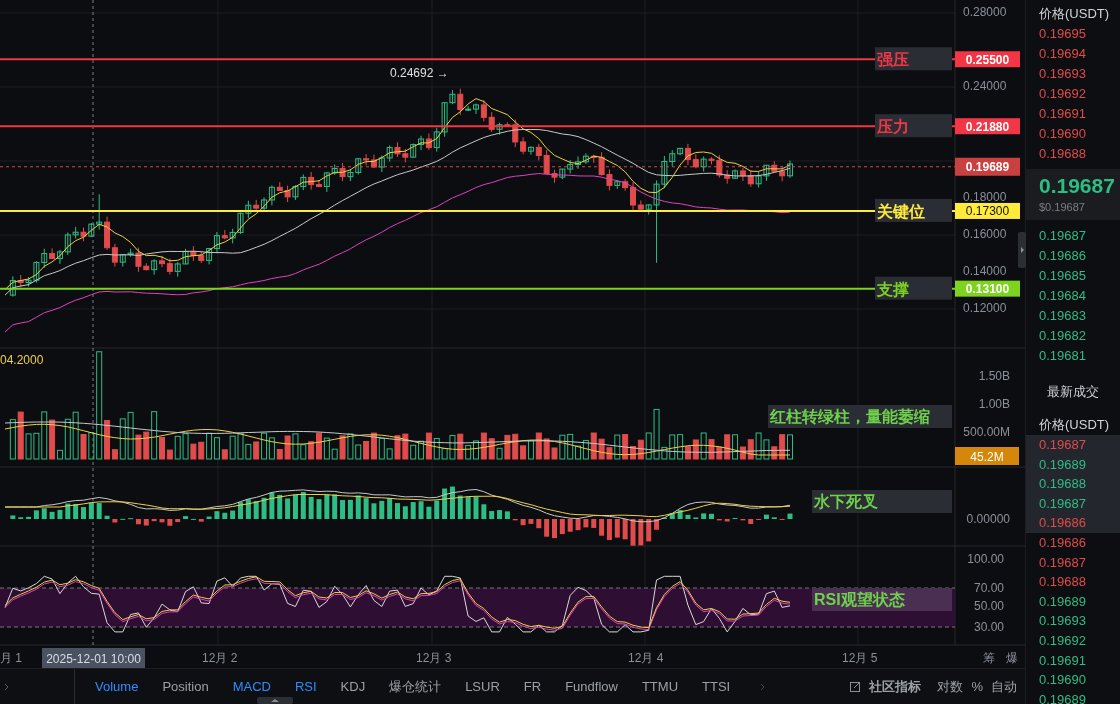 Image resolution: width=1120 pixels, height=704 pixels. What do you see at coordinates (1062, 275) in the screenshot?
I see `bid-price: 0.19685` at bounding box center [1062, 275].